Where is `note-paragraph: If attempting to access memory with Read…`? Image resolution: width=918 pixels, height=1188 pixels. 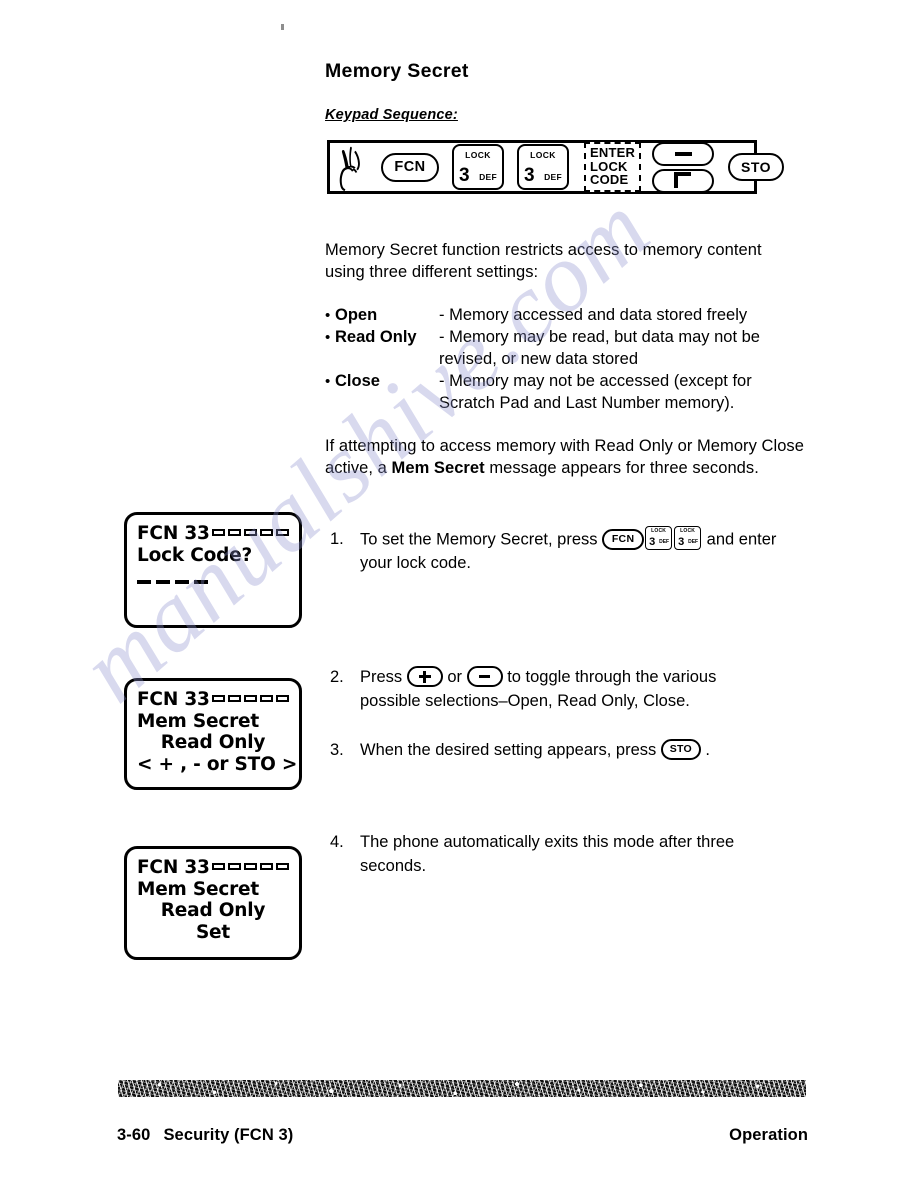
note-paragraph: If attempting to access memory with Read… is located at coordinates (571, 458).